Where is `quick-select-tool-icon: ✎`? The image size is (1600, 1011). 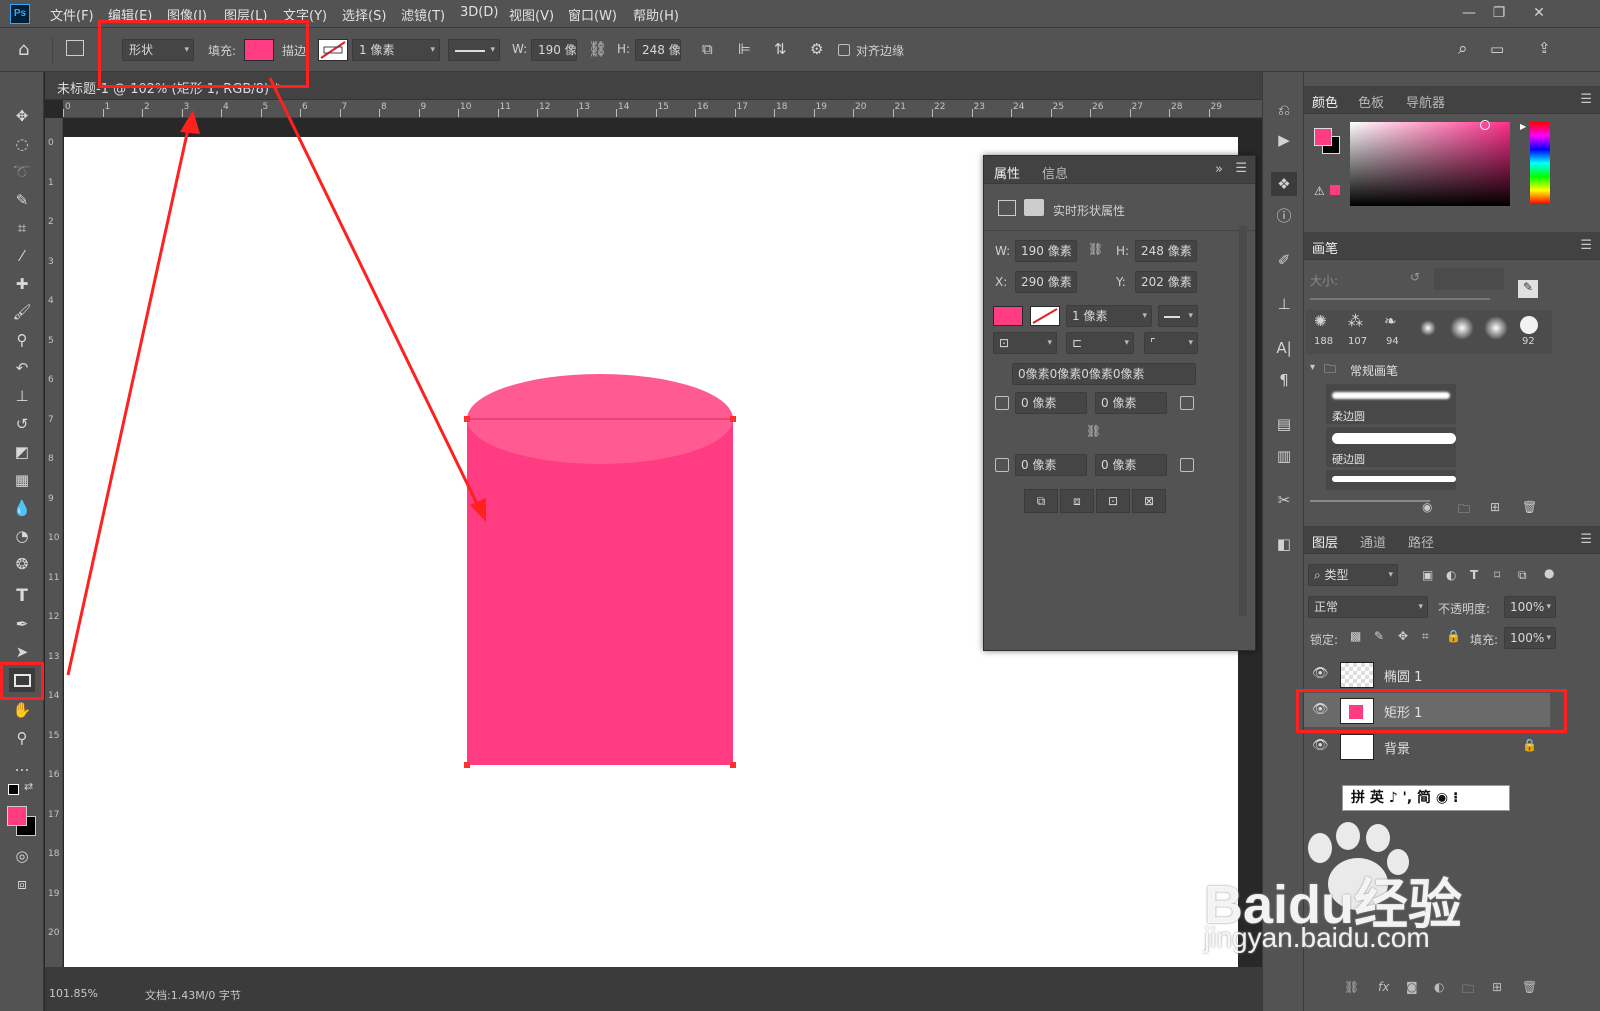 quick-select-tool-icon: ✎ is located at coordinates (22, 200).